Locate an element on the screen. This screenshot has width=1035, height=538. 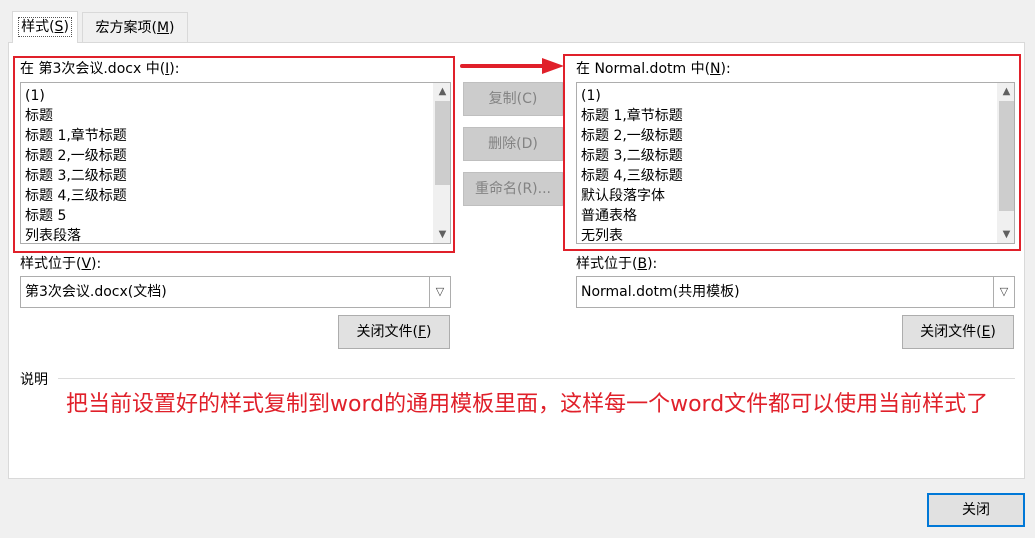
right-location-value: Normal.dotm(共用模板) is located at coordinates (660, 292).